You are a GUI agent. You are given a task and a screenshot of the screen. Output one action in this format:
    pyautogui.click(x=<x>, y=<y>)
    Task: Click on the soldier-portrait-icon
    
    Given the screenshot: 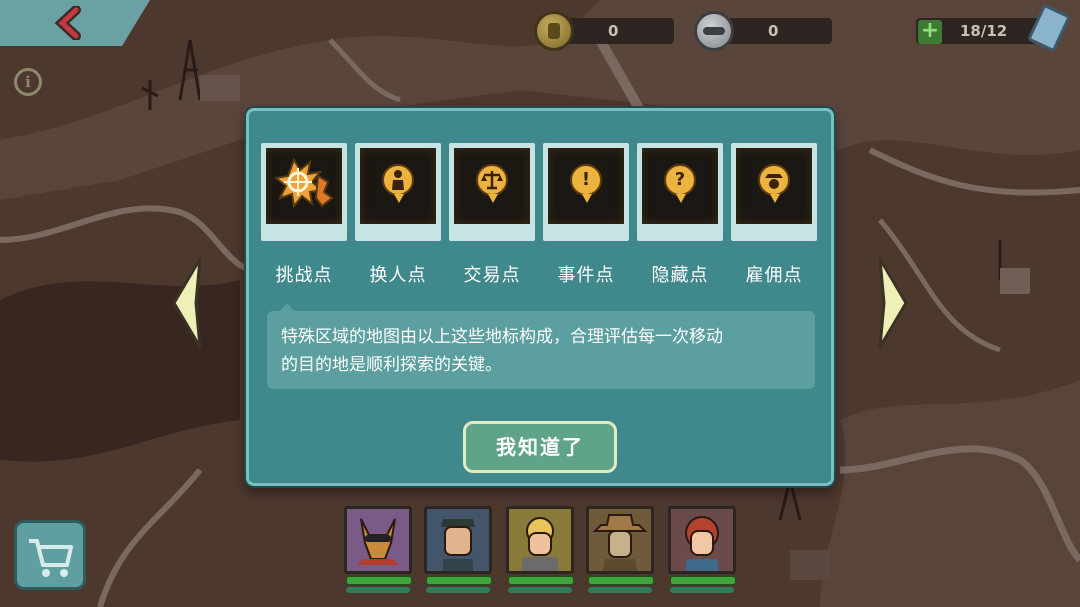 What is the action you would take?
    pyautogui.click(x=458, y=545)
    